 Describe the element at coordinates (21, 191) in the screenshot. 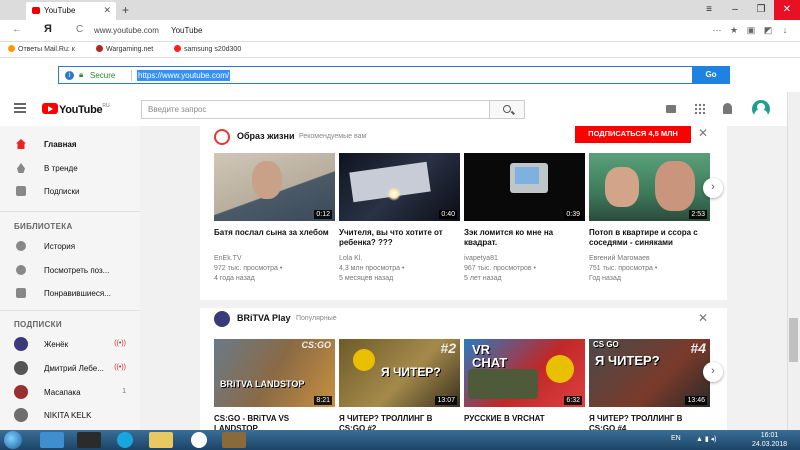

I see `subscriptions-icon` at that location.